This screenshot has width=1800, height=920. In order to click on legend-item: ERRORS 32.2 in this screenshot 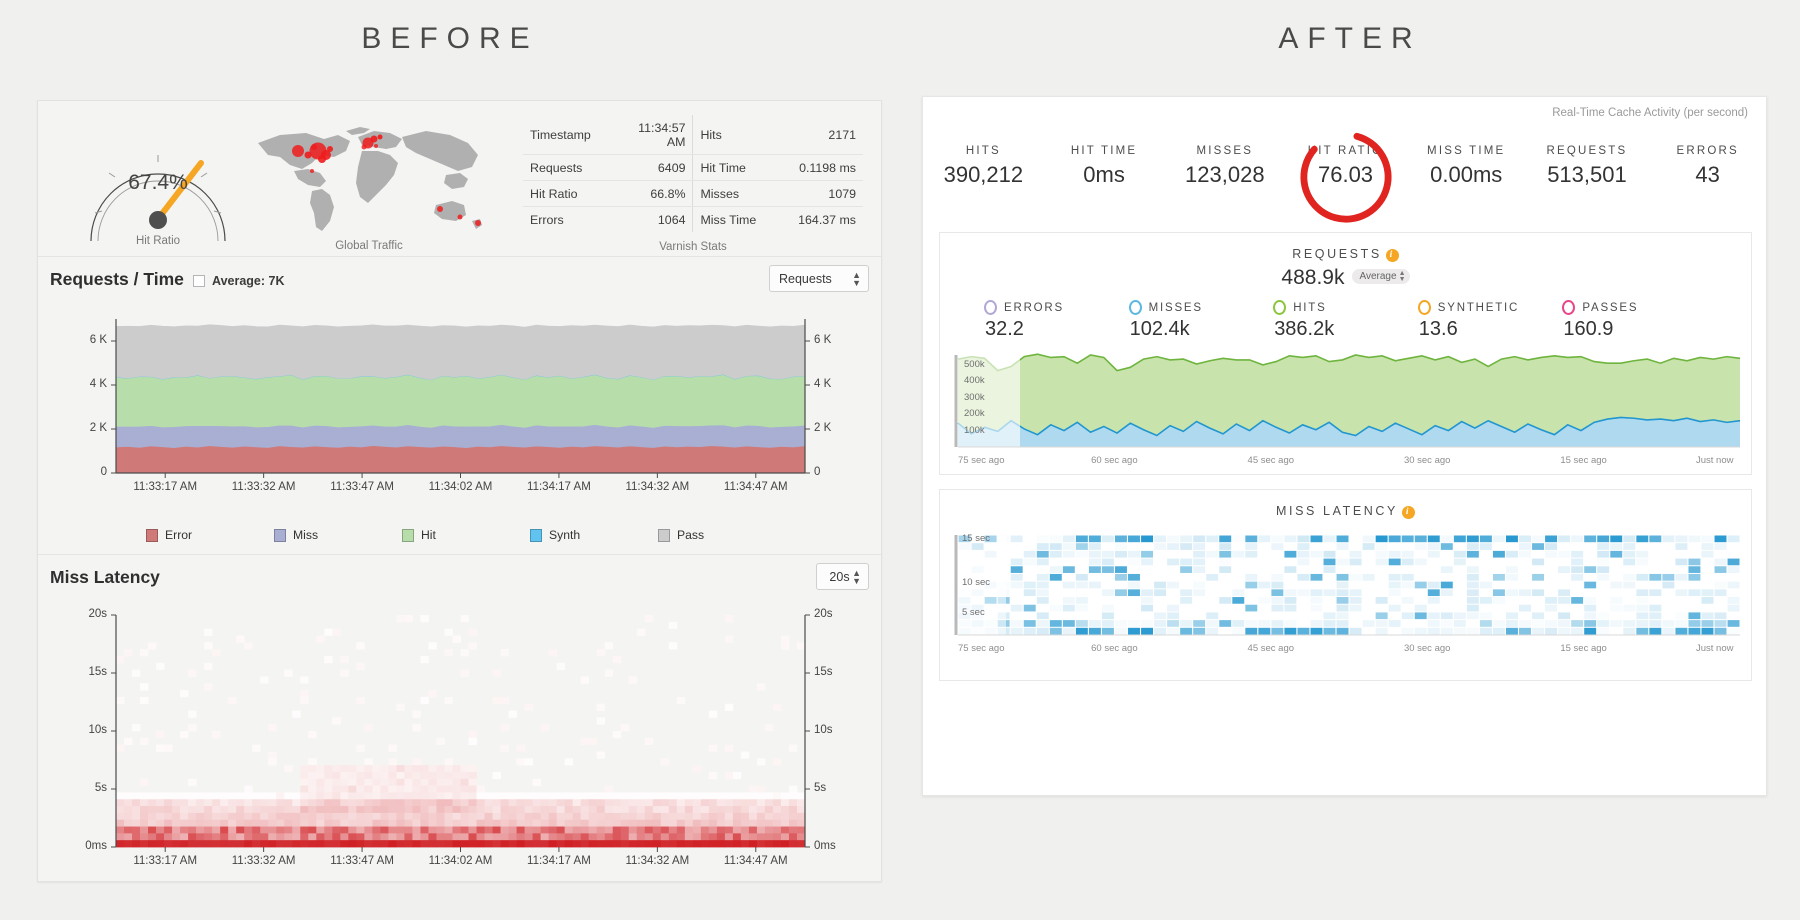, I will do `click(1056, 320)`.